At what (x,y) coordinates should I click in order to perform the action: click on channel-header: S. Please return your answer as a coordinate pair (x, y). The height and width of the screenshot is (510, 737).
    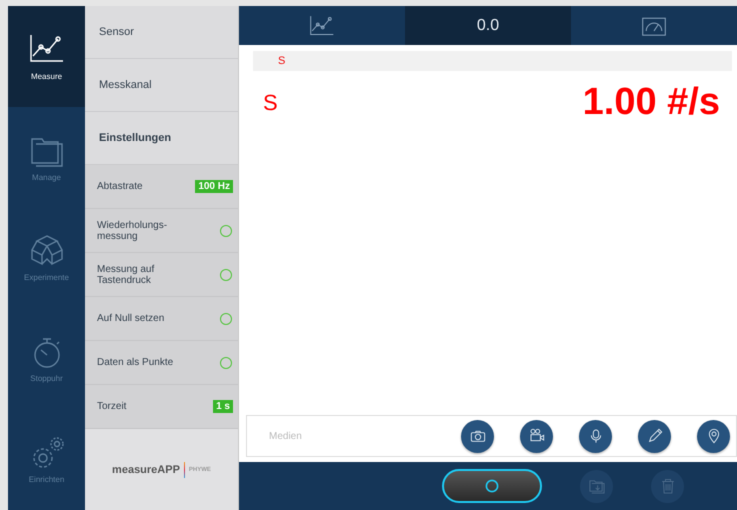
    Looking at the image, I should click on (492, 61).